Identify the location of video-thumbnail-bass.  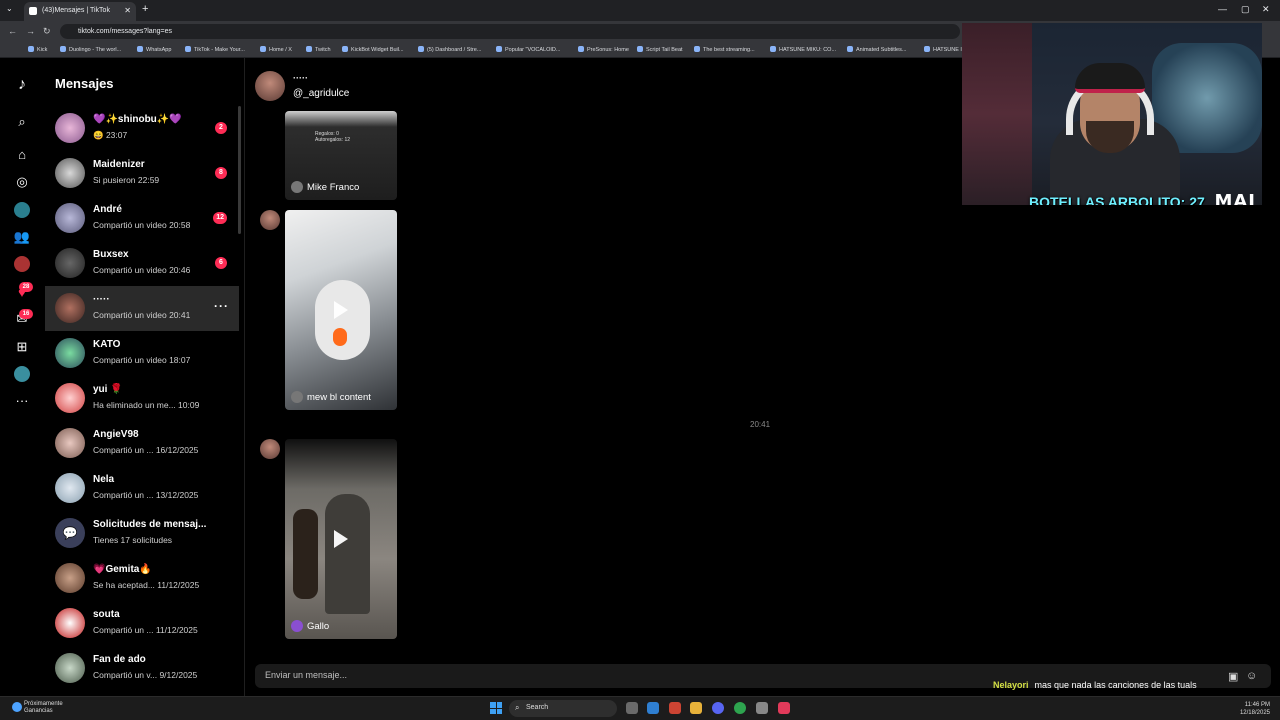
(305, 554).